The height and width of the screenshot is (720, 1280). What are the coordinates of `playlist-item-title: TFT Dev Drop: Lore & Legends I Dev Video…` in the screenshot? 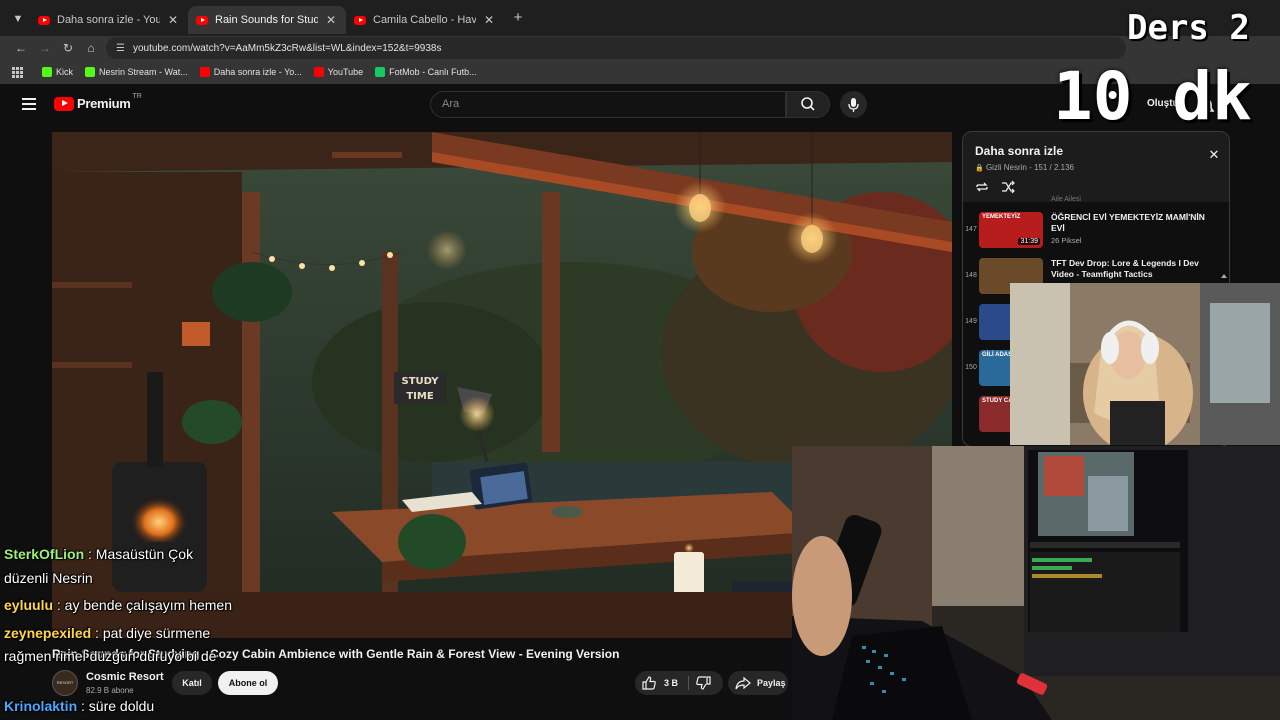 It's located at (1125, 268).